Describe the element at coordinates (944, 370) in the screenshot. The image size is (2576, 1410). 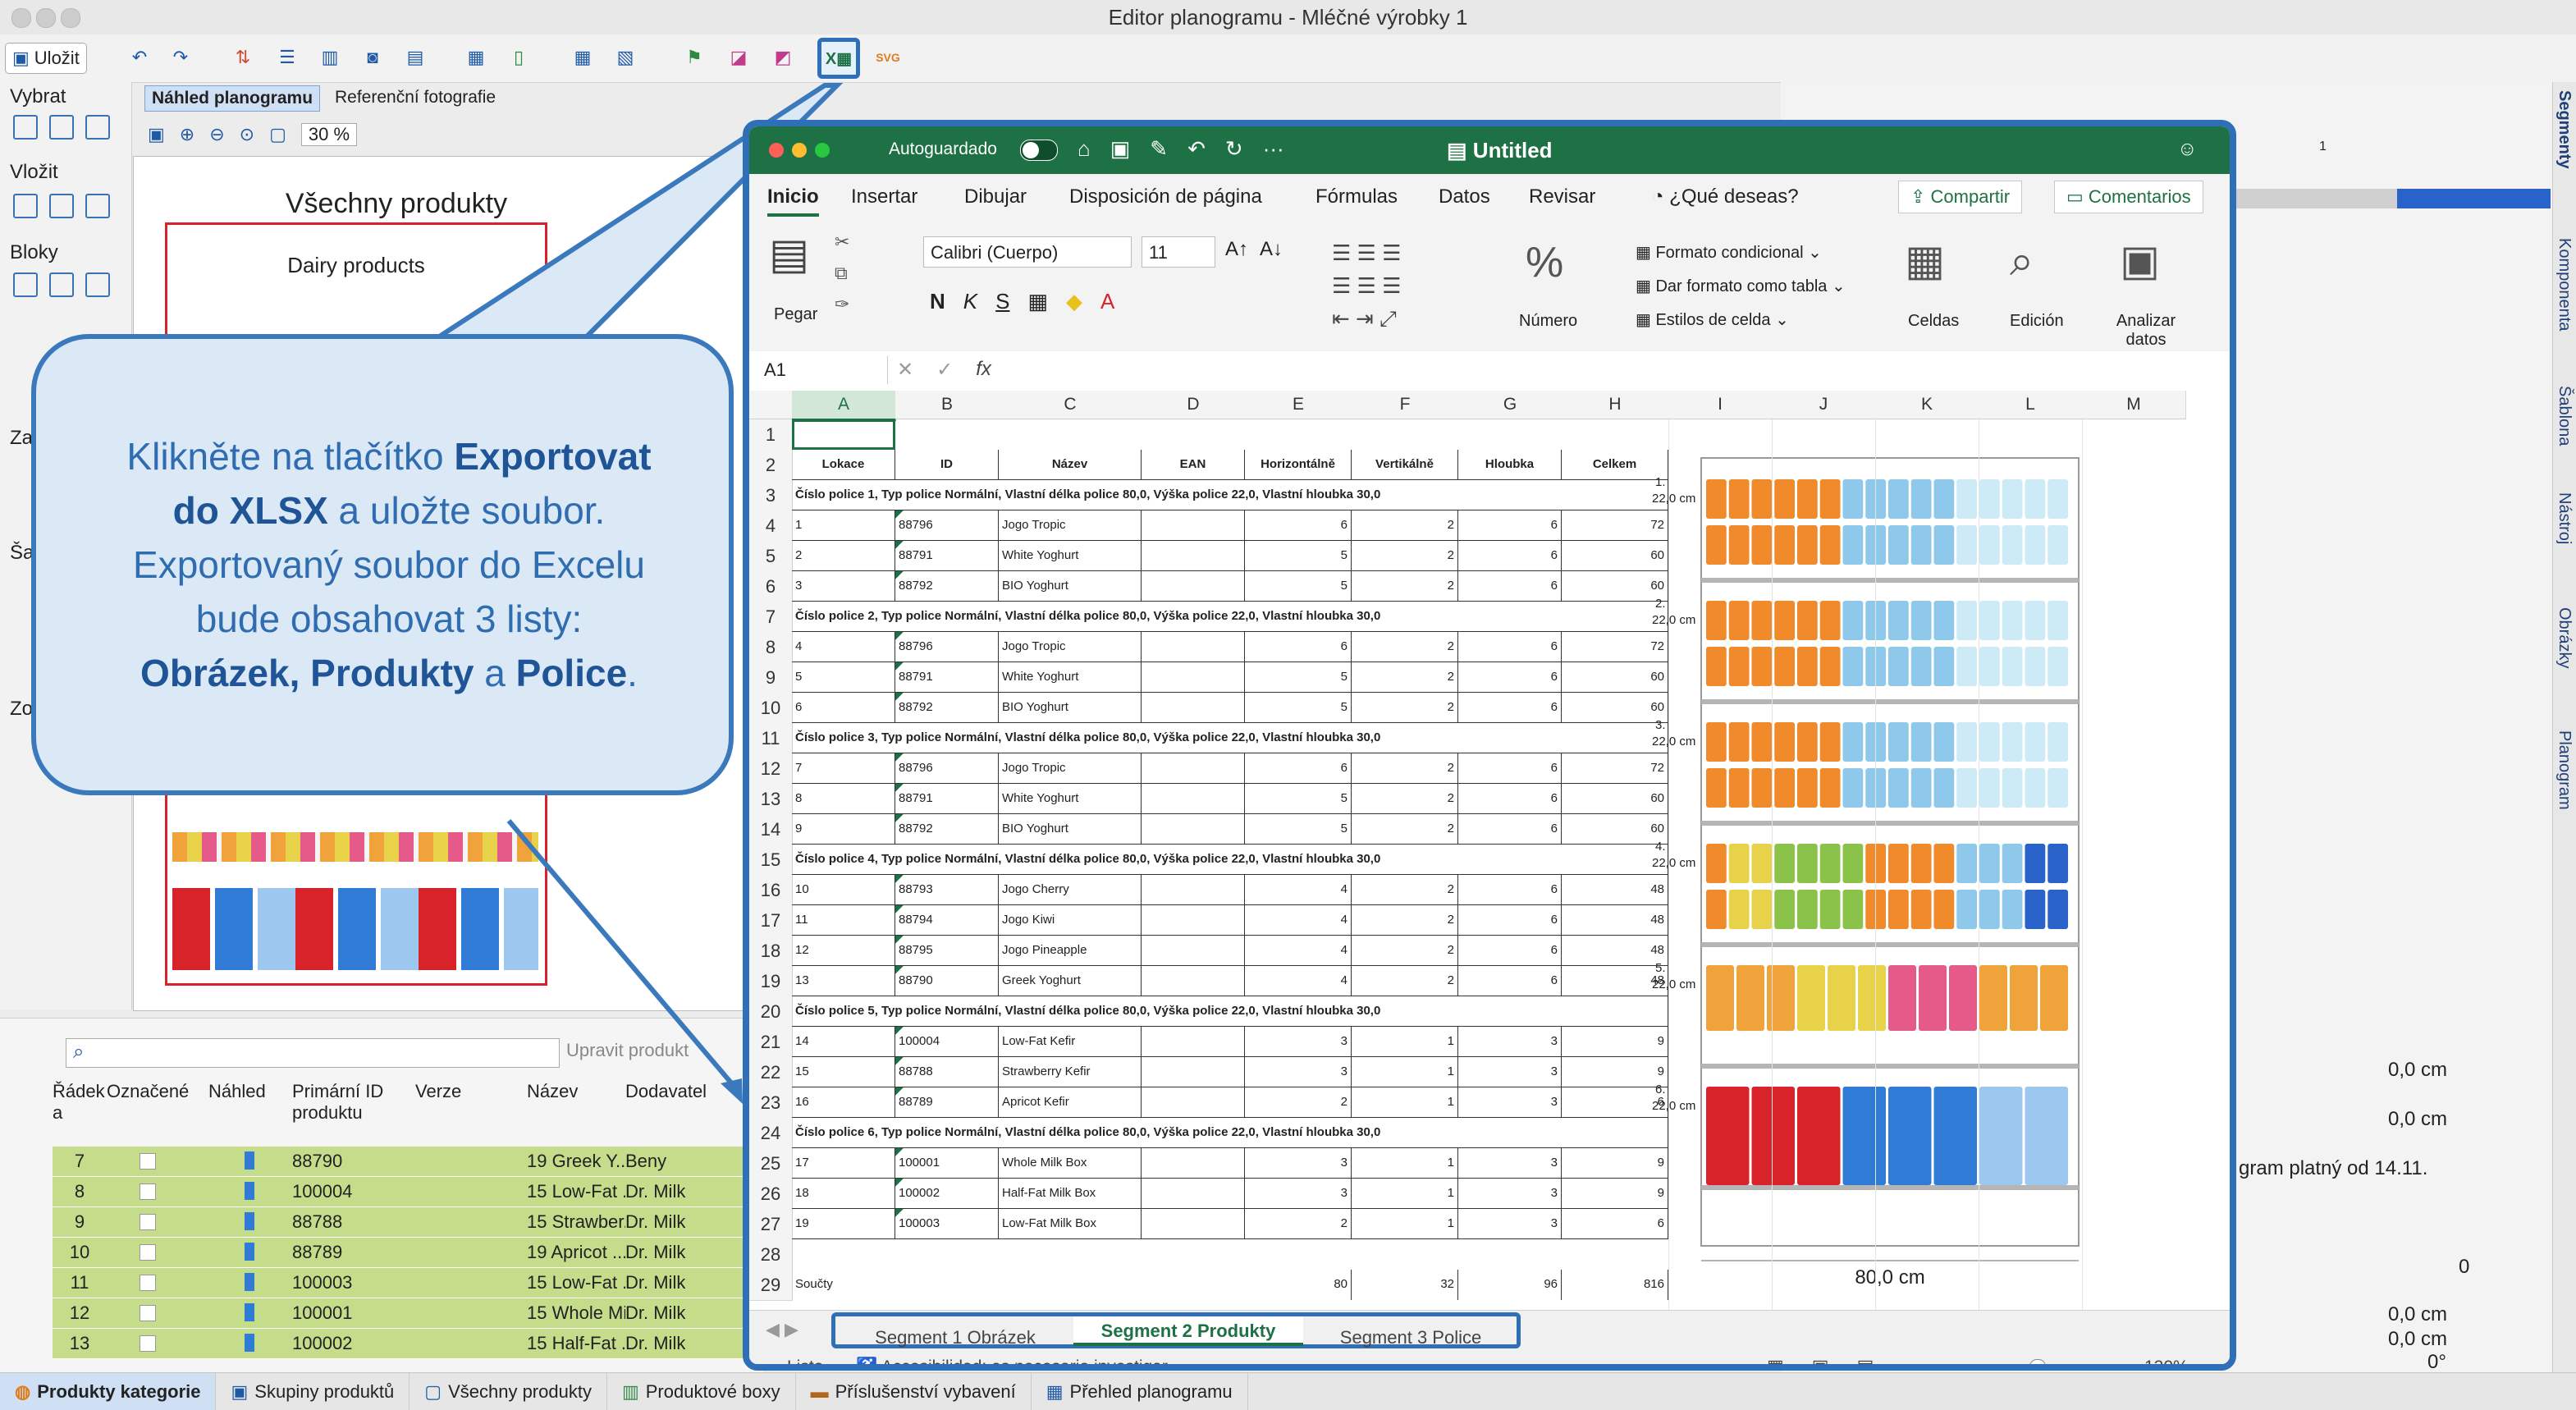
I see `confirm-icon: ✓` at that location.